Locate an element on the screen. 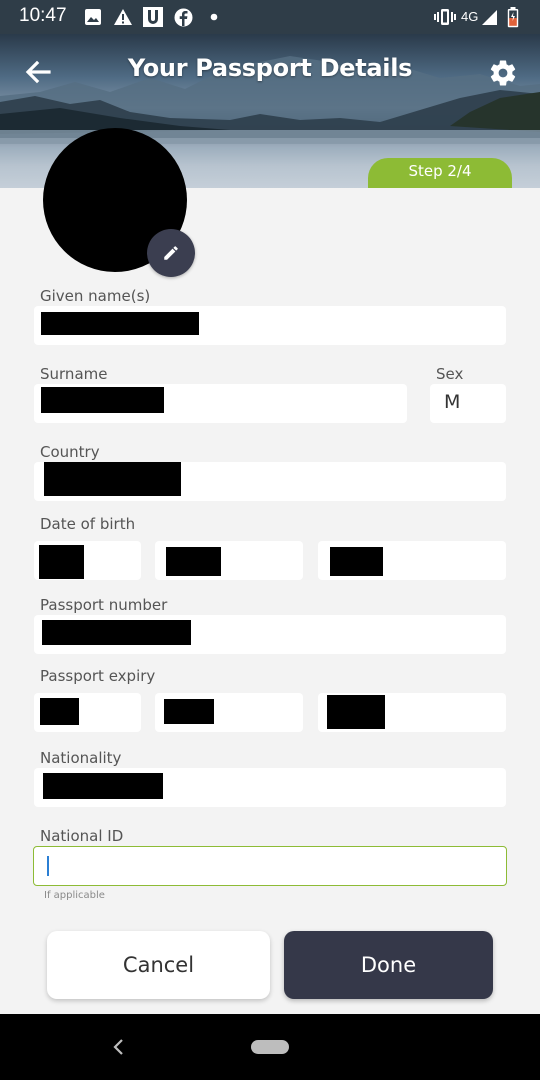 The image size is (540, 1080). done-button: Done is located at coordinates (388, 965).